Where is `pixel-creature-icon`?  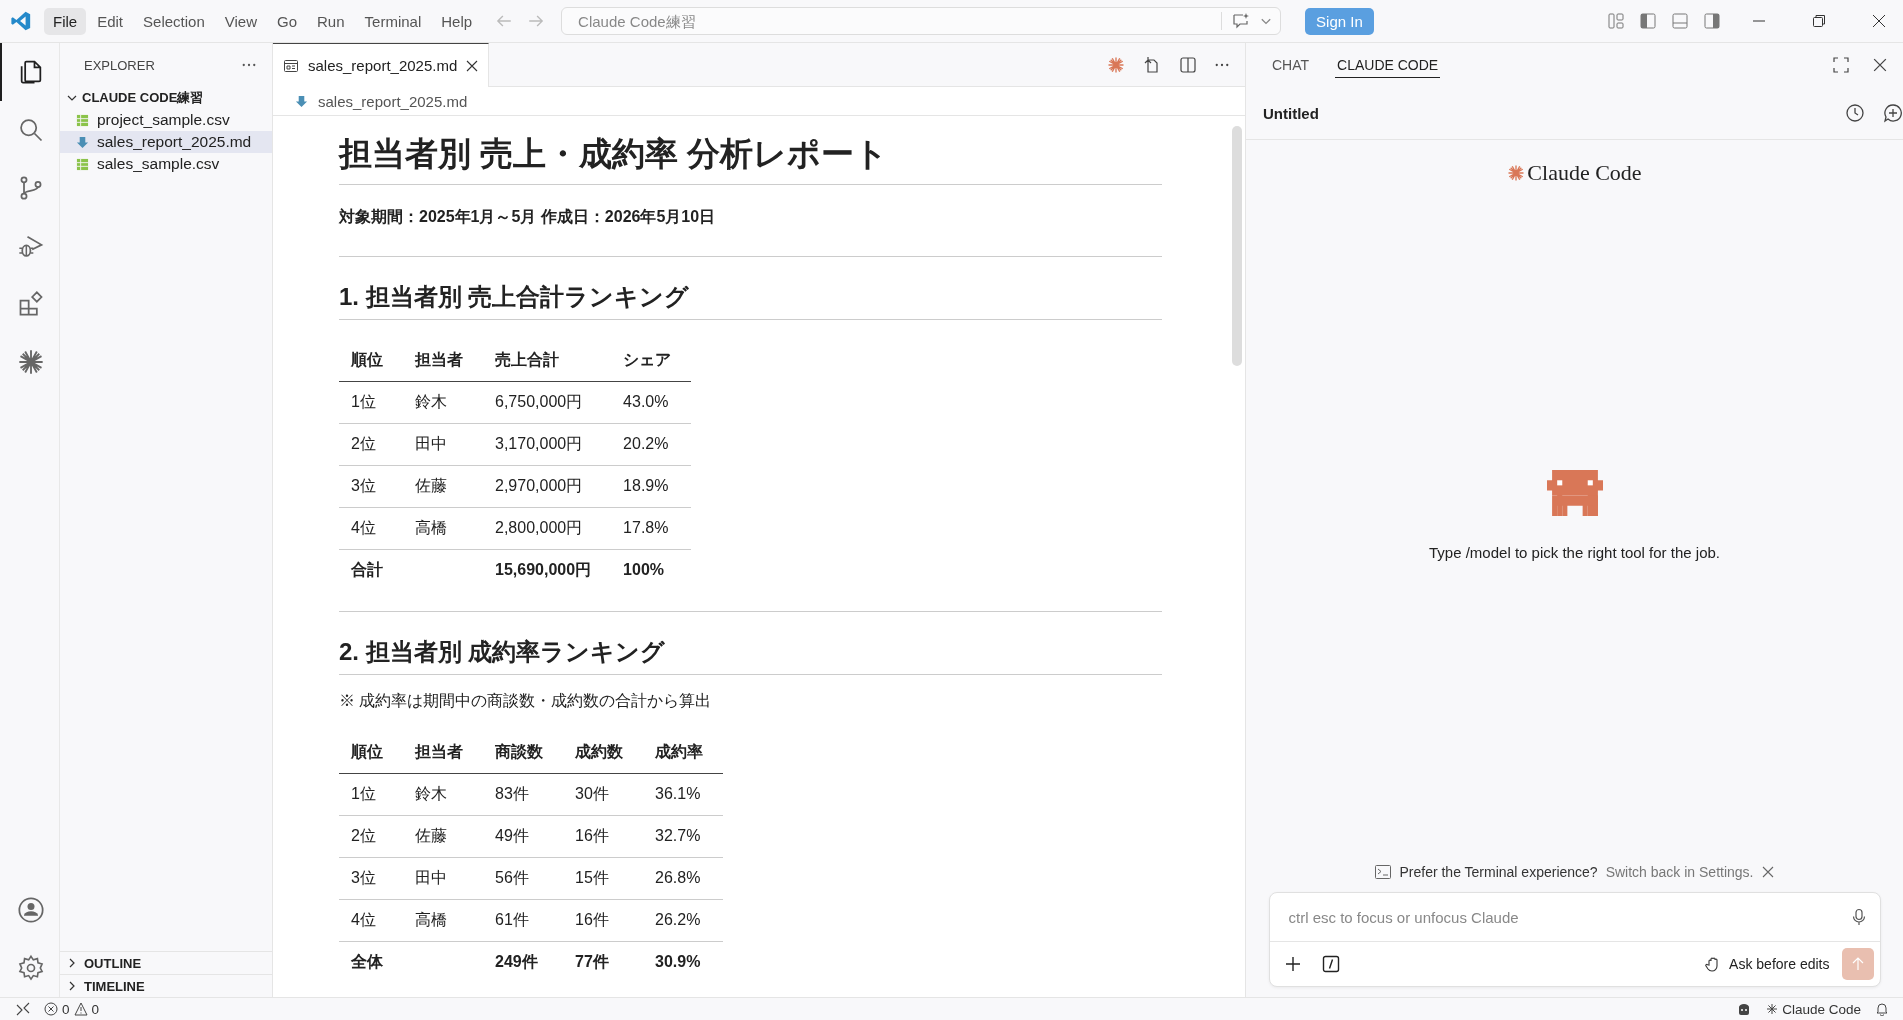 pixel-creature-icon is located at coordinates (1574, 492).